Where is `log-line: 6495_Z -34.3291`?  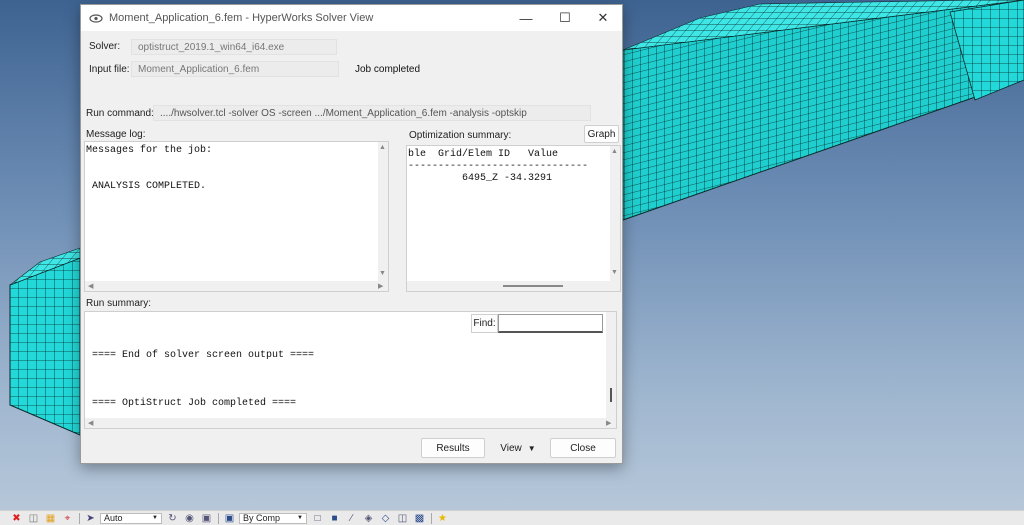 log-line: 6495_Z -34.3291 is located at coordinates (480, 178).